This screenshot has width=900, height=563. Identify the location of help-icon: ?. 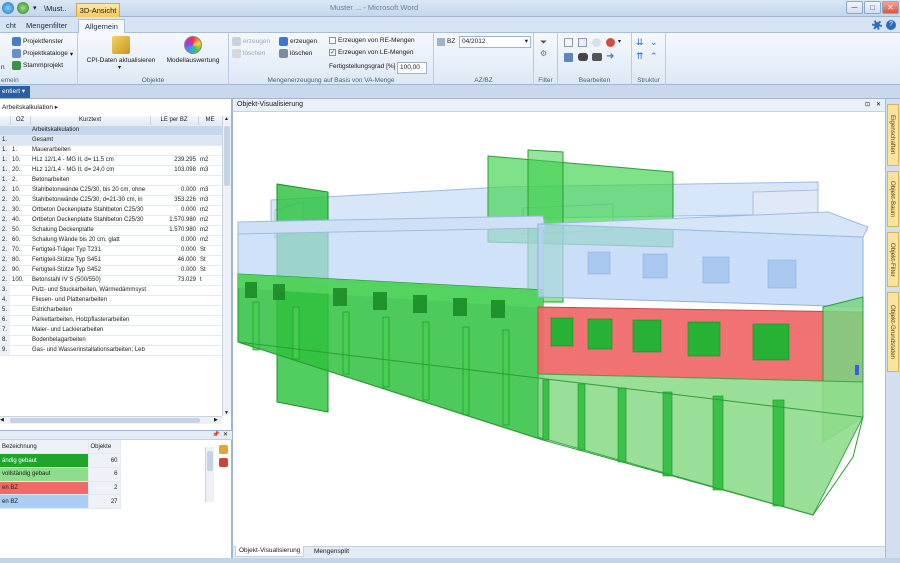
(891, 25).